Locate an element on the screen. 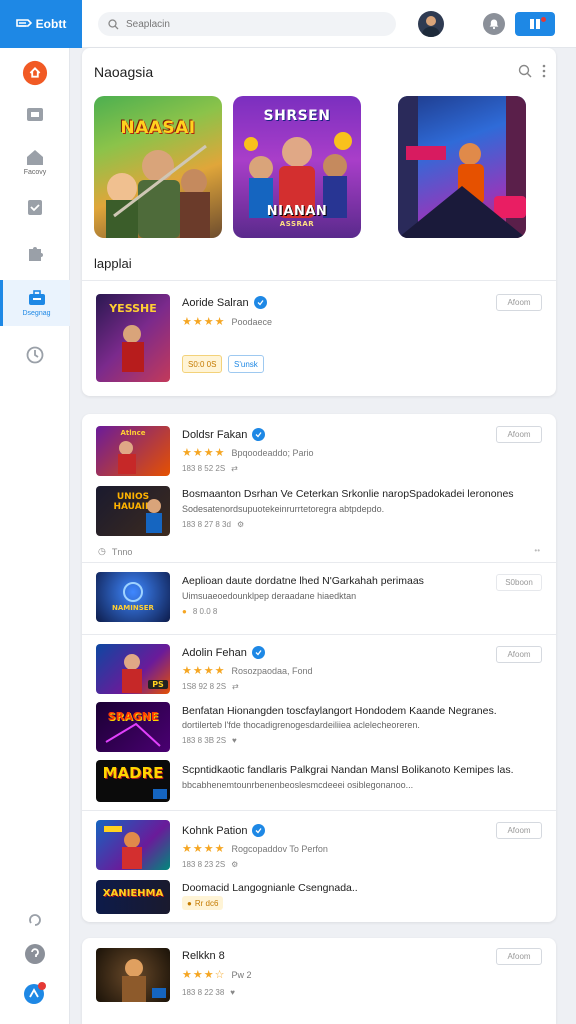 The image size is (576, 1024). app-meta: 183 8 52 2S ⇄ is located at coordinates (210, 468).